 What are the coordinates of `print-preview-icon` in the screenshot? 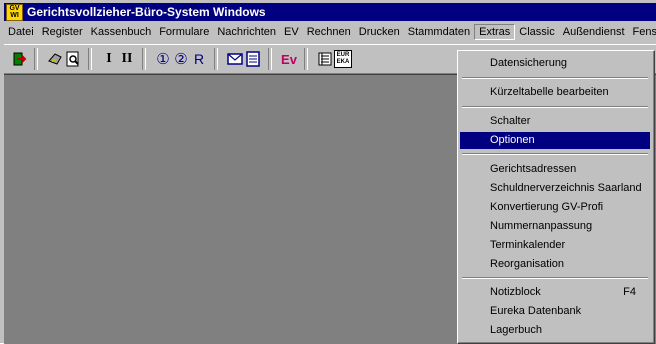 It's located at (73, 59).